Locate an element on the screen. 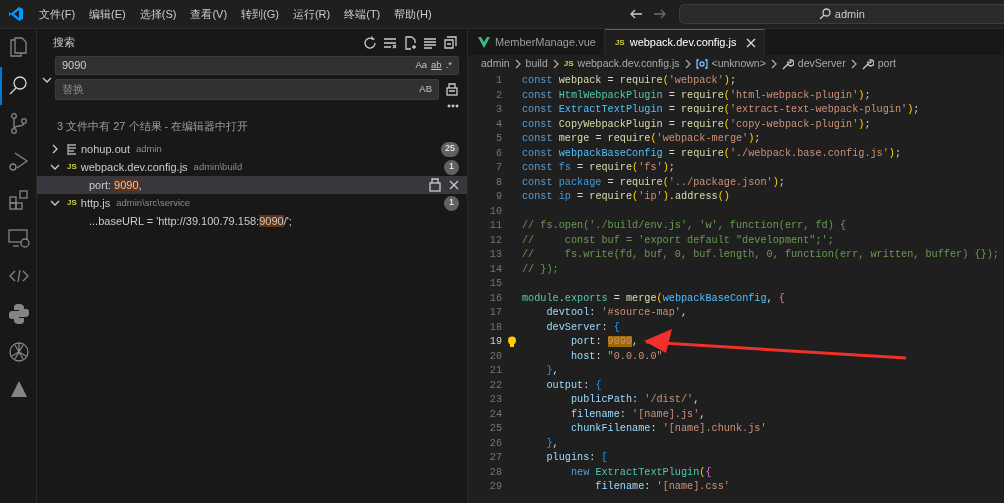  snakes-icon is located at coordinates (19, 314).